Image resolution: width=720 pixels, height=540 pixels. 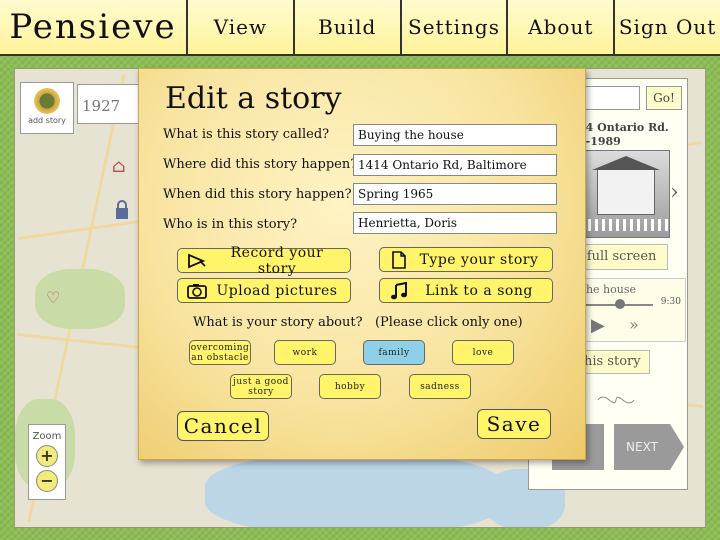 I want to click on next-label: NEXT, so click(x=642, y=447).